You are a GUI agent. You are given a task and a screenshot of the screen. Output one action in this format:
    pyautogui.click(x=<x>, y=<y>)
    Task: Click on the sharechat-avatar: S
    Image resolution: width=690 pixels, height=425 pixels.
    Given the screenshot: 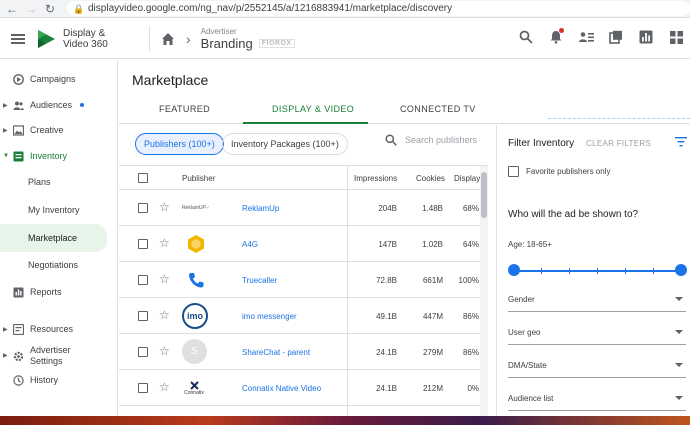 What is the action you would take?
    pyautogui.click(x=194, y=351)
    